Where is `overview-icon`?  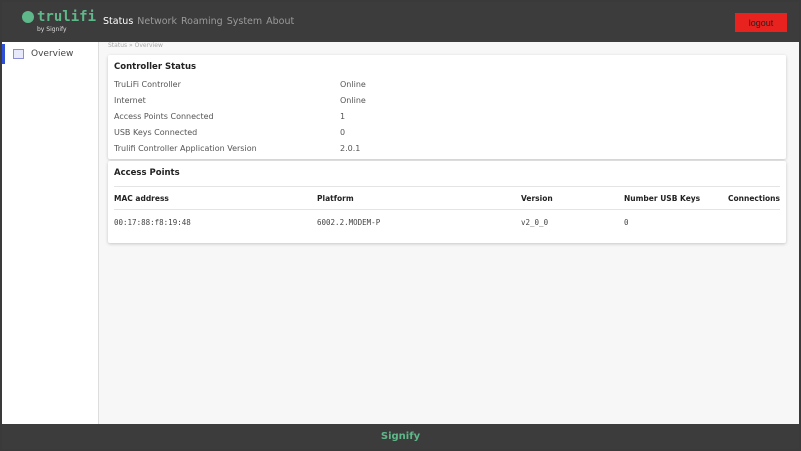 overview-icon is located at coordinates (18, 54).